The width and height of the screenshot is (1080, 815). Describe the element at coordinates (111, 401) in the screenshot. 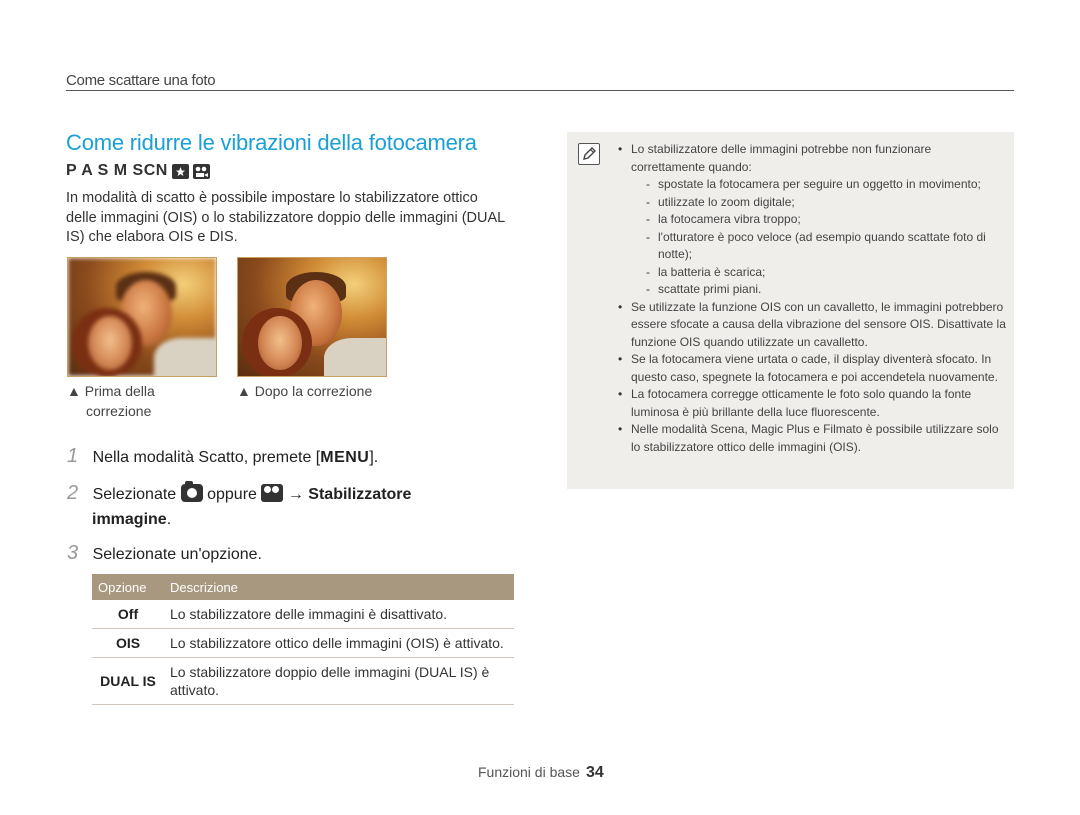

I see `caption-before: ▲ Prima della correzione` at that location.